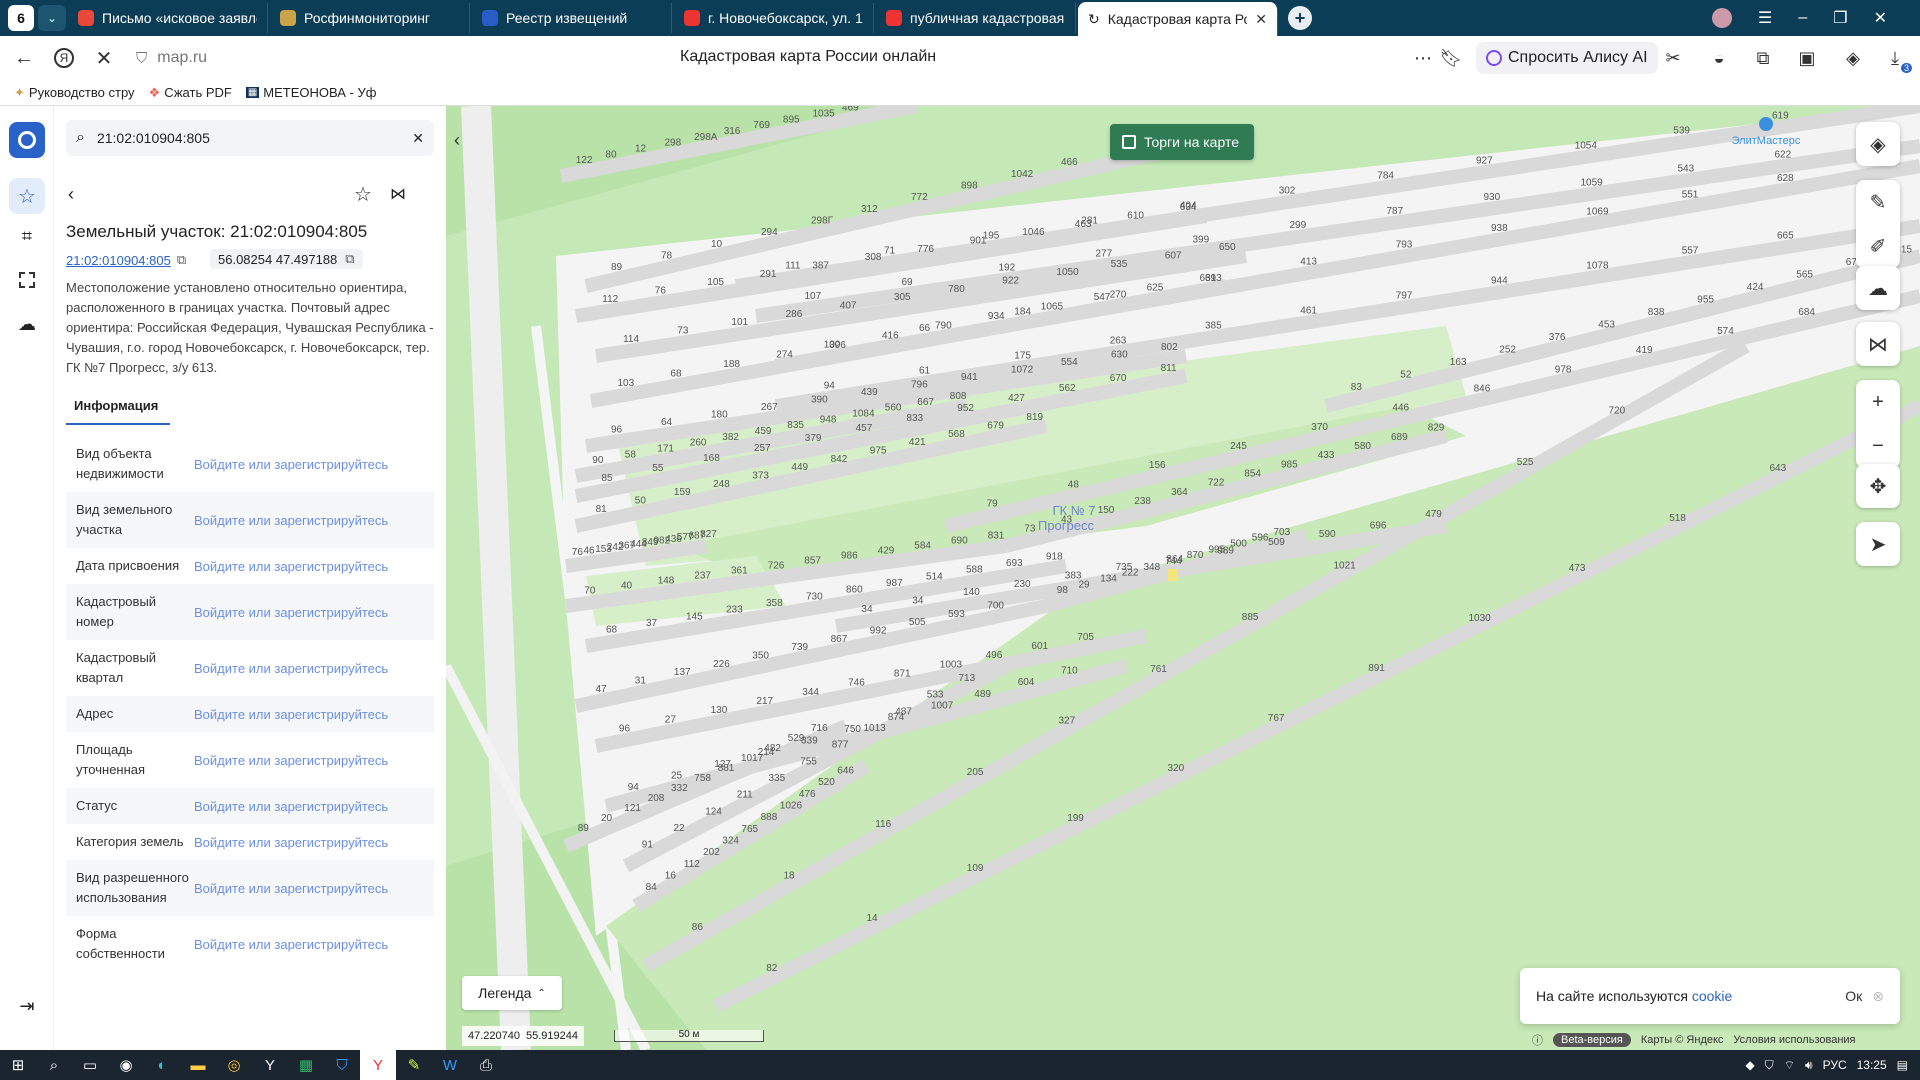 The height and width of the screenshot is (1080, 1920). I want to click on parcel-number-label: 941, so click(969, 377).